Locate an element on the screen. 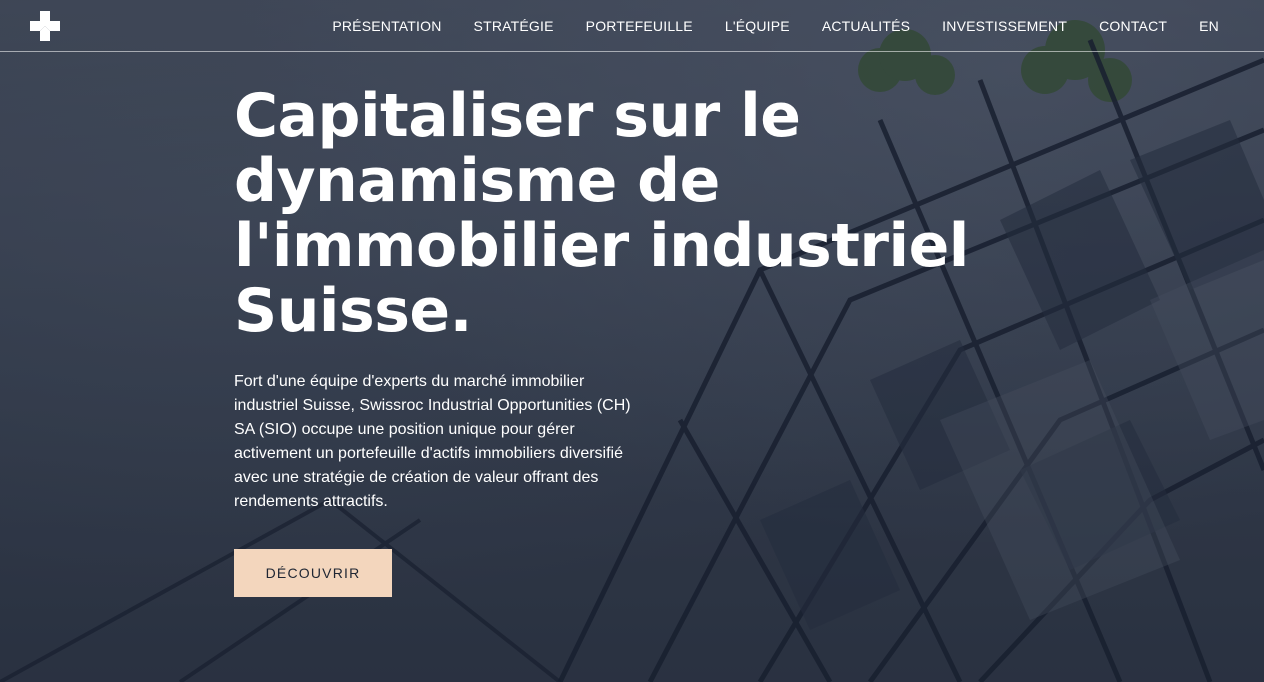  swissroc-logo-icon is located at coordinates (45, 26).